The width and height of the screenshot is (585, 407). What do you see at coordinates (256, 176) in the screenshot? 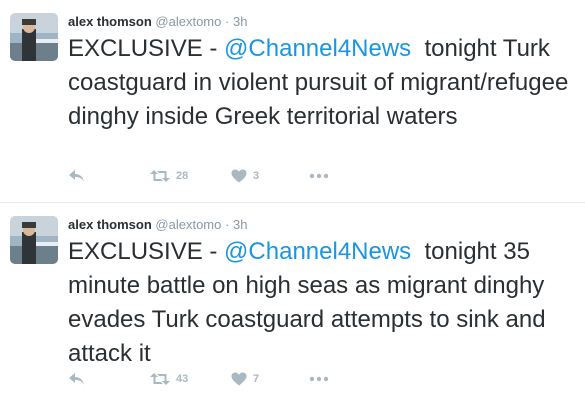
I see `like-count: 3` at bounding box center [256, 176].